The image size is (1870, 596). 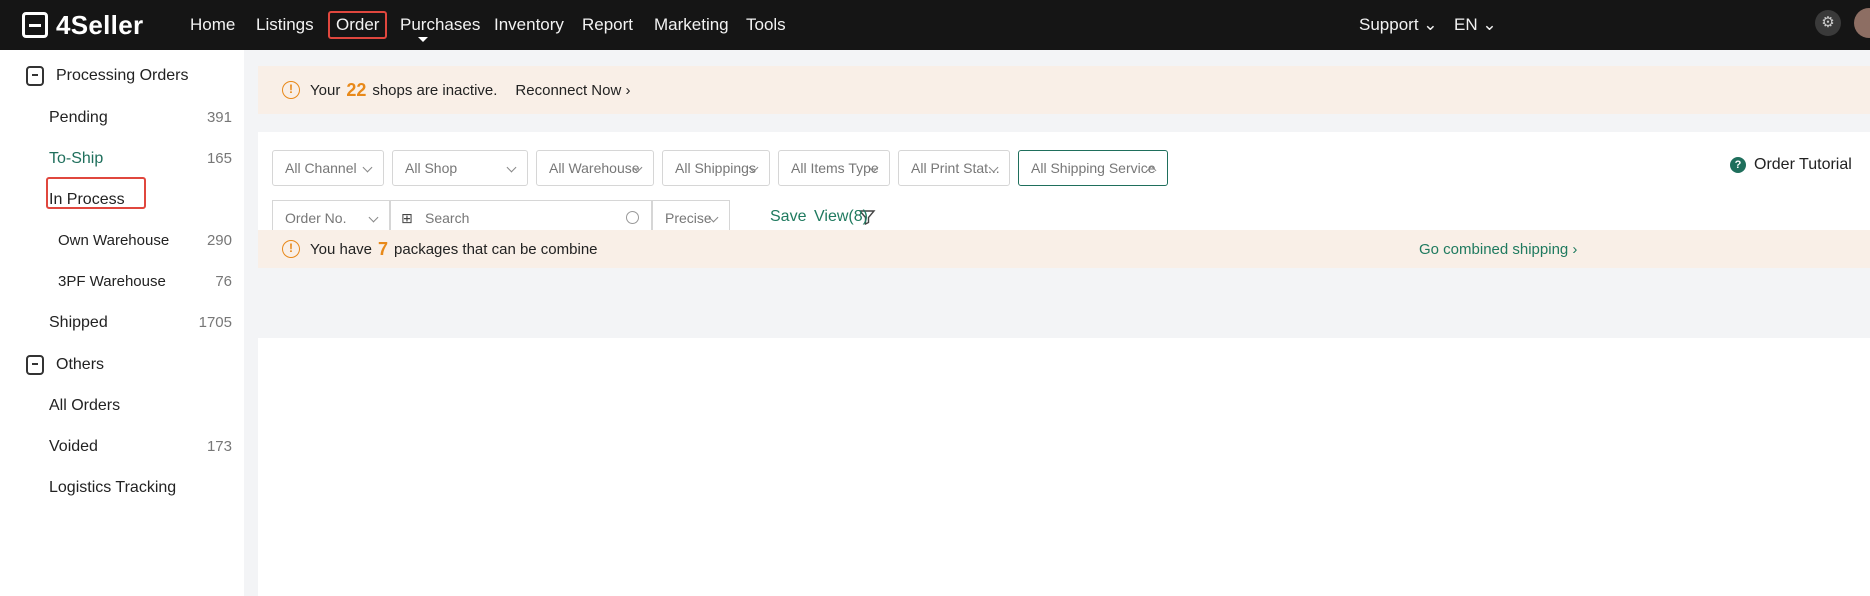 What do you see at coordinates (1738, 165) in the screenshot?
I see `question-icon: ?` at bounding box center [1738, 165].